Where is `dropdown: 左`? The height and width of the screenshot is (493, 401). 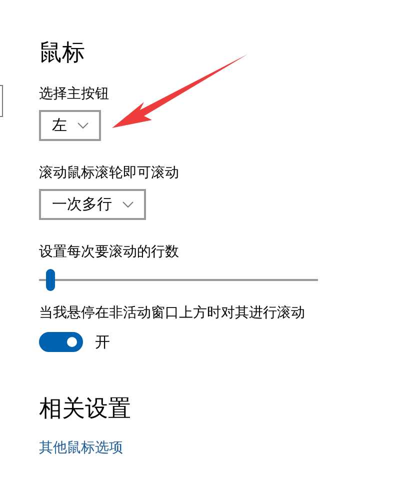
dropdown: 左 is located at coordinates (70, 125).